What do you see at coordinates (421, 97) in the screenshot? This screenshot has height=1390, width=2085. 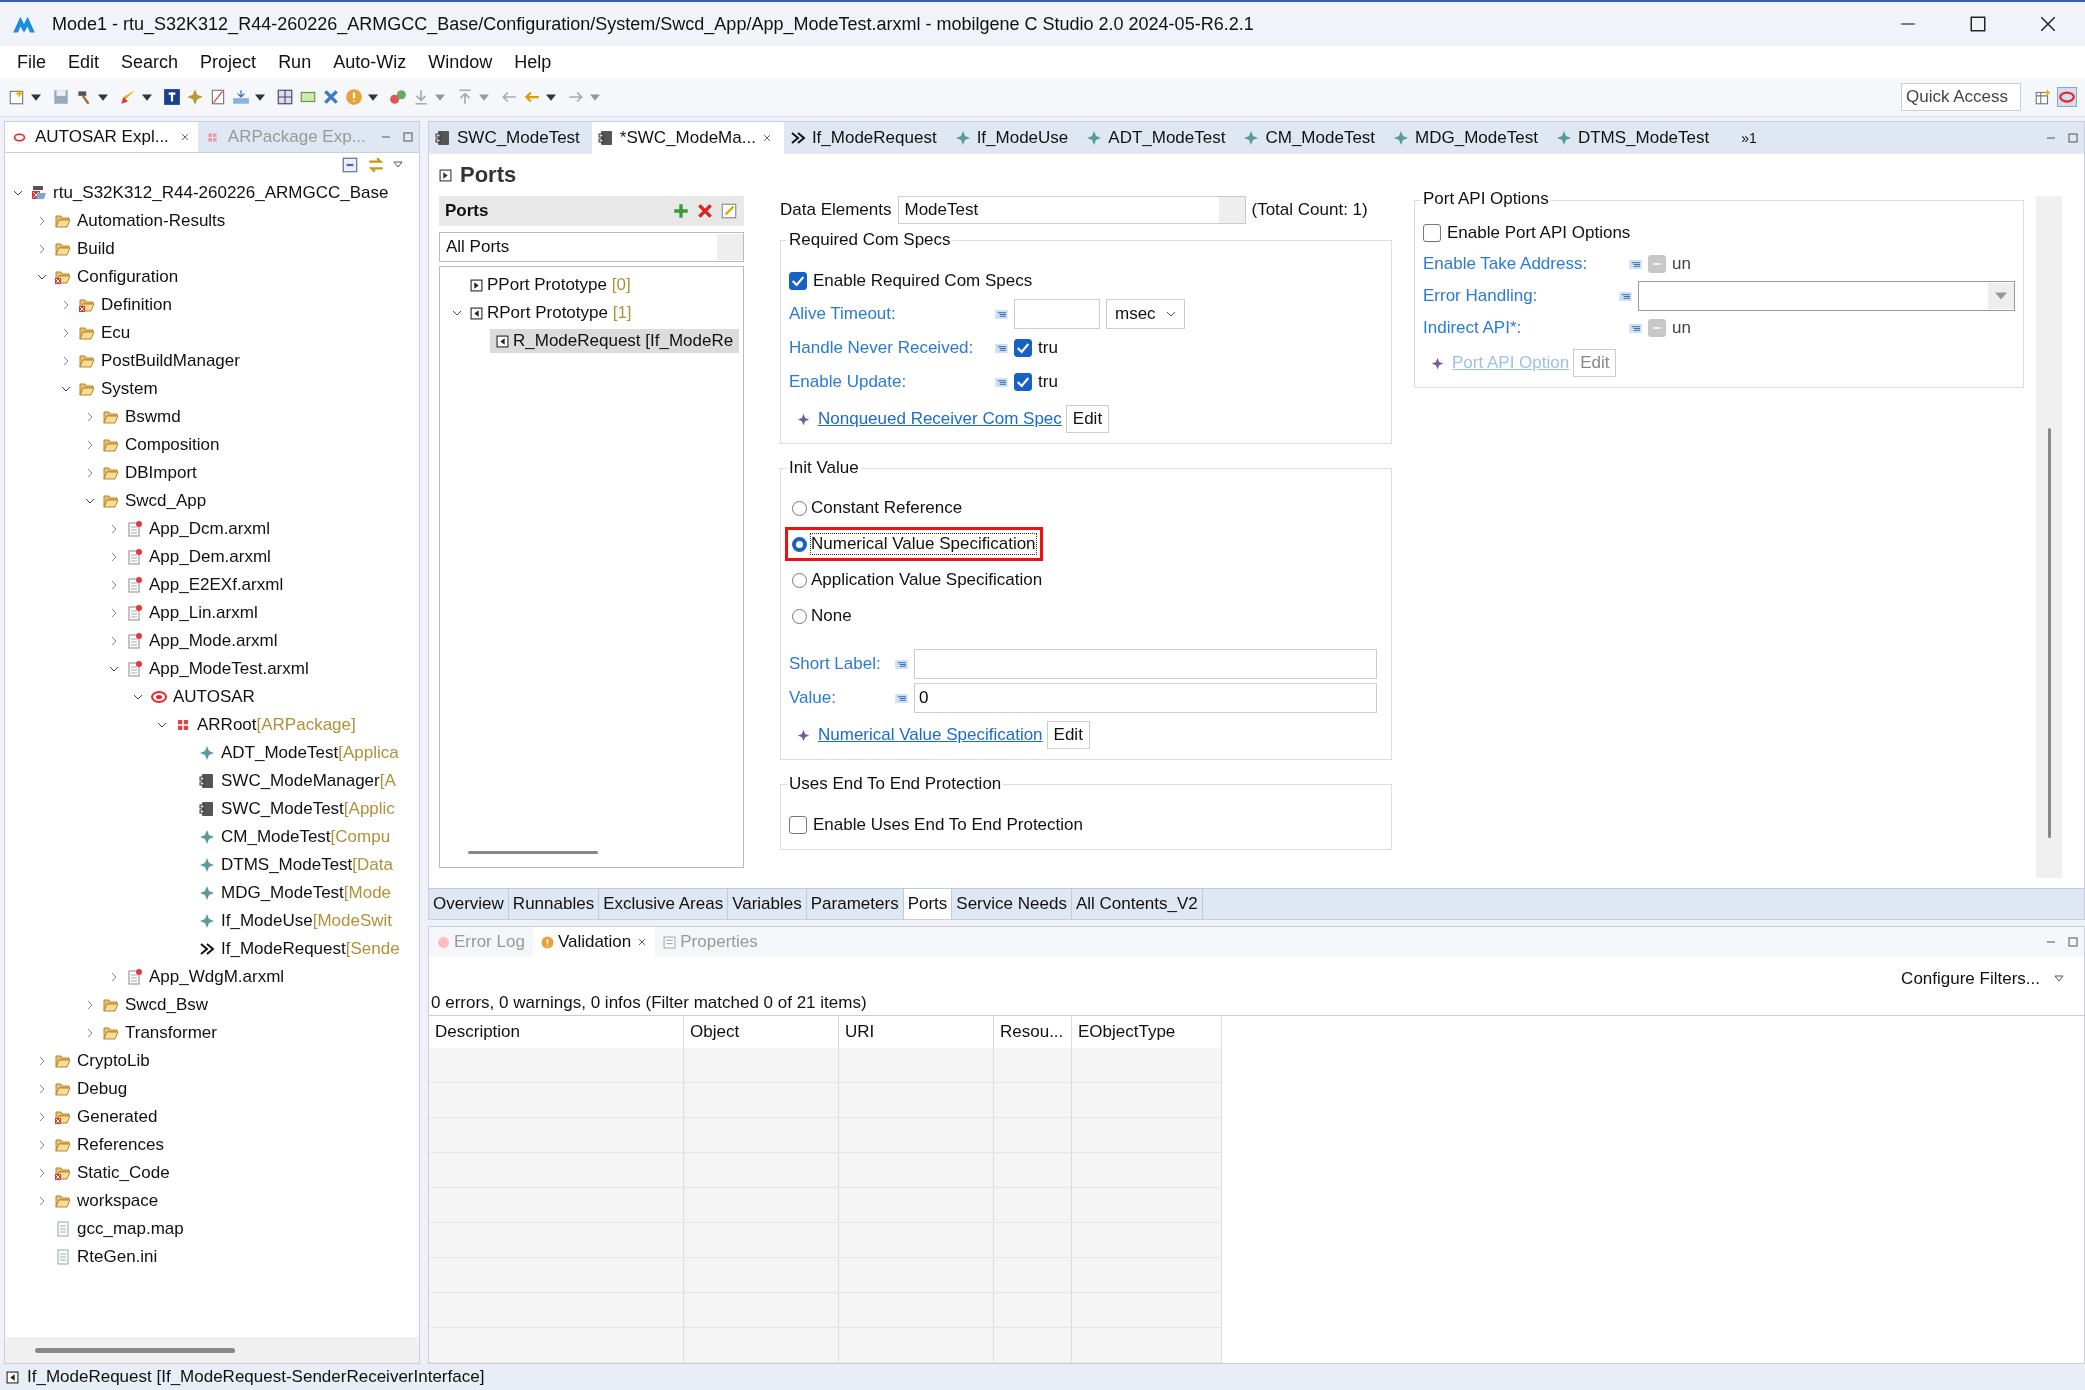 I see `download-icon` at bounding box center [421, 97].